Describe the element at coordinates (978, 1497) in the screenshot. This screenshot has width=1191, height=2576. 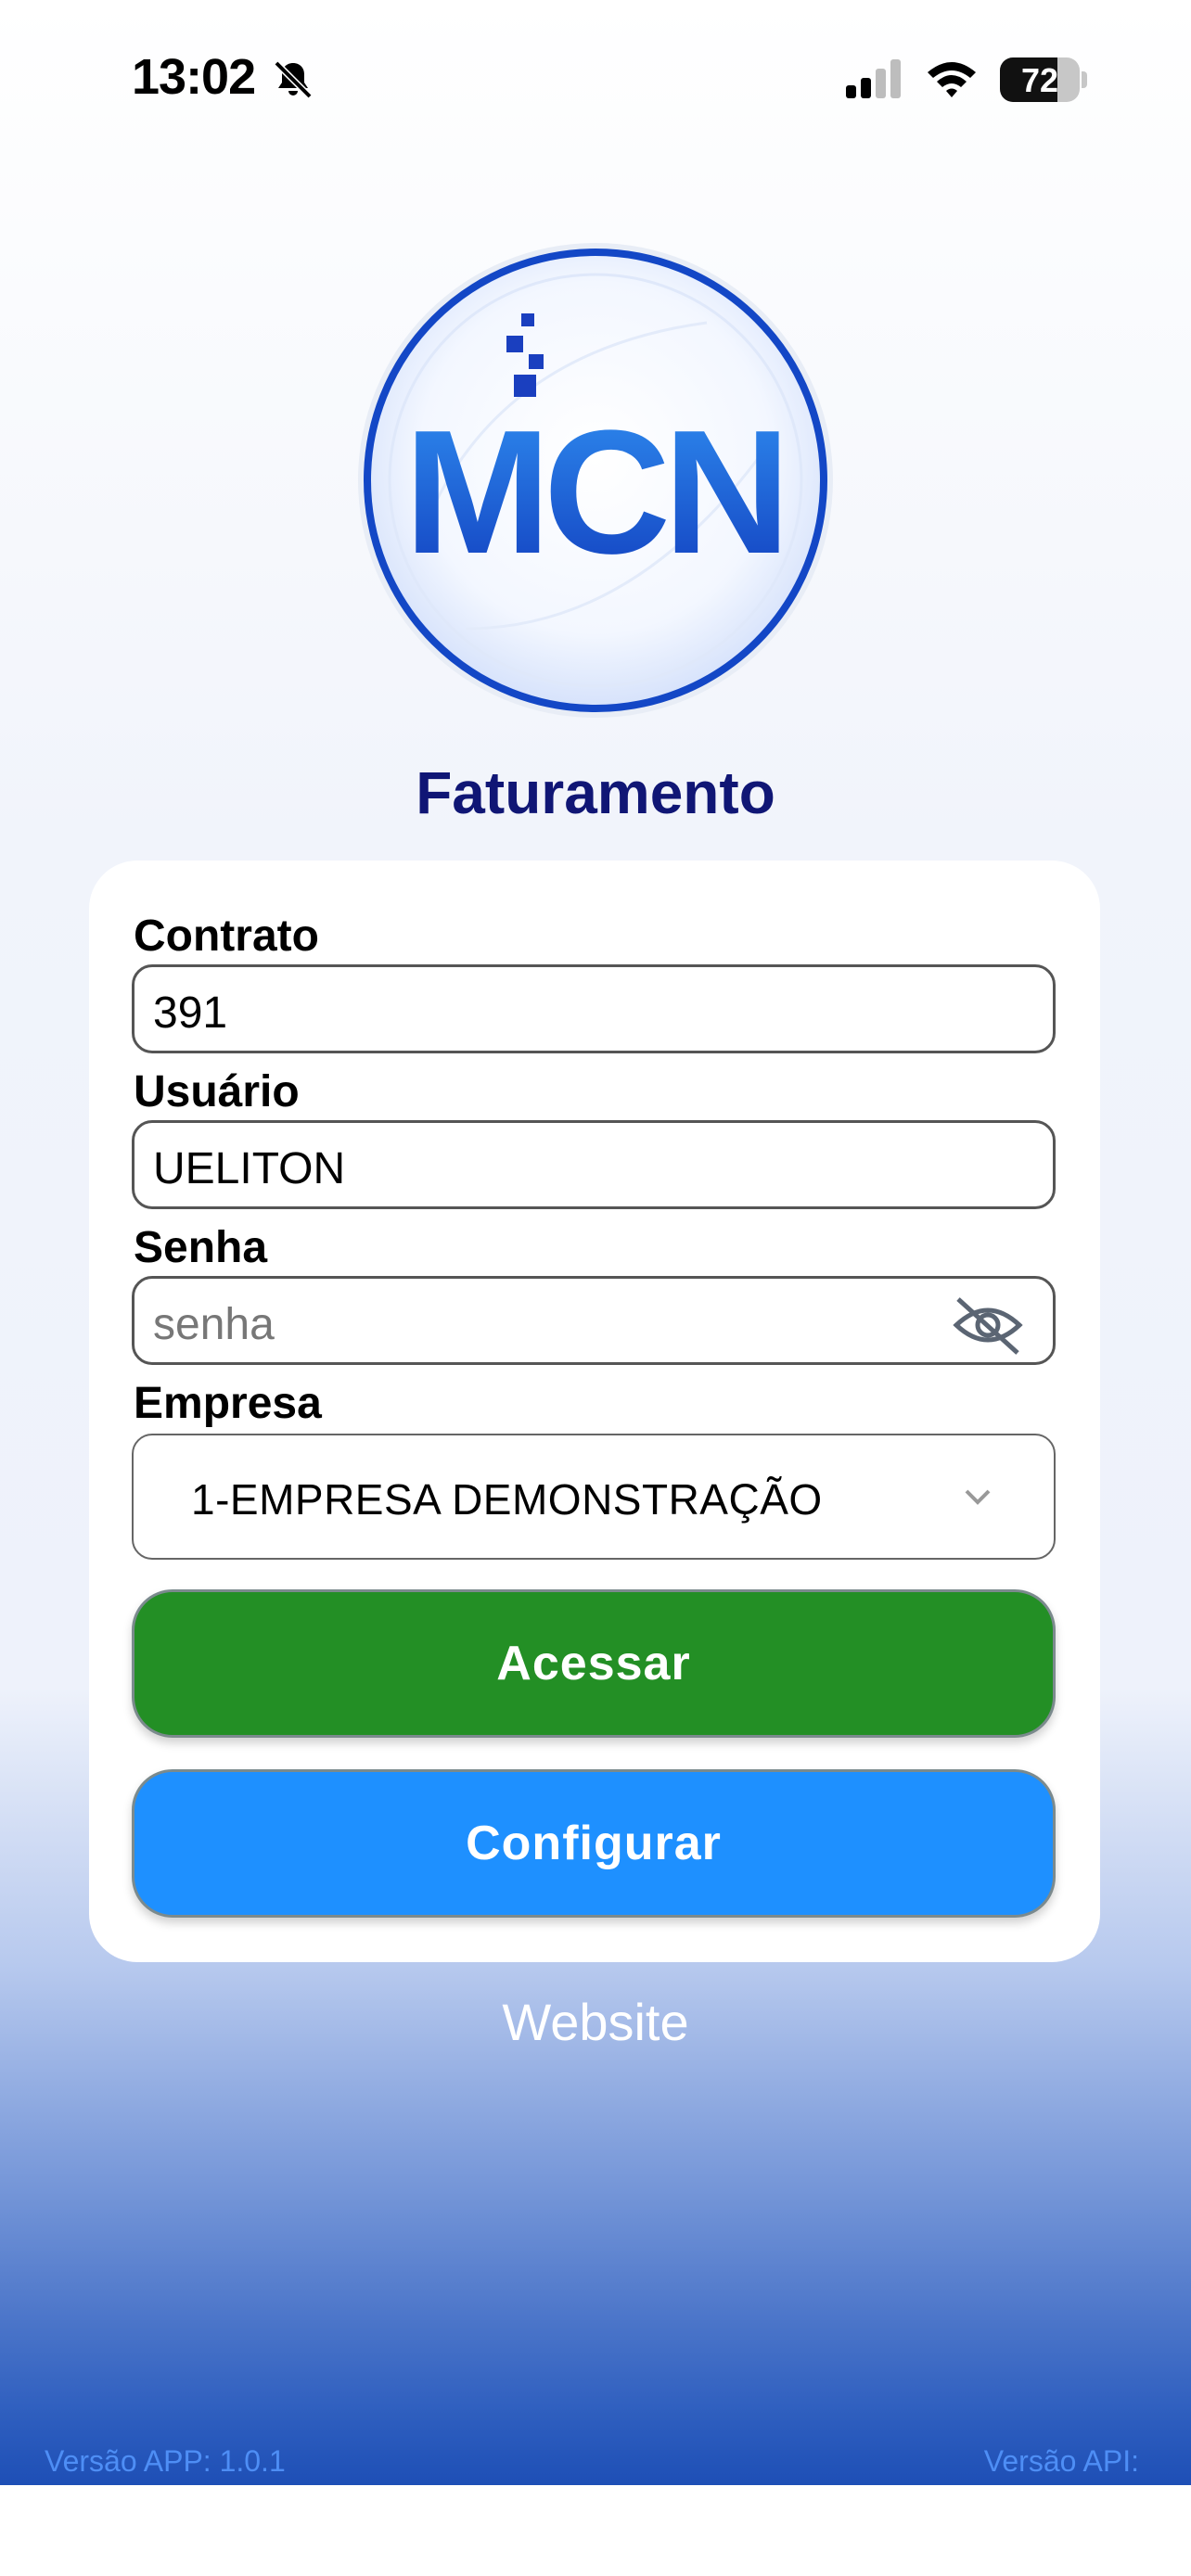
I see `chevron-down-icon` at that location.